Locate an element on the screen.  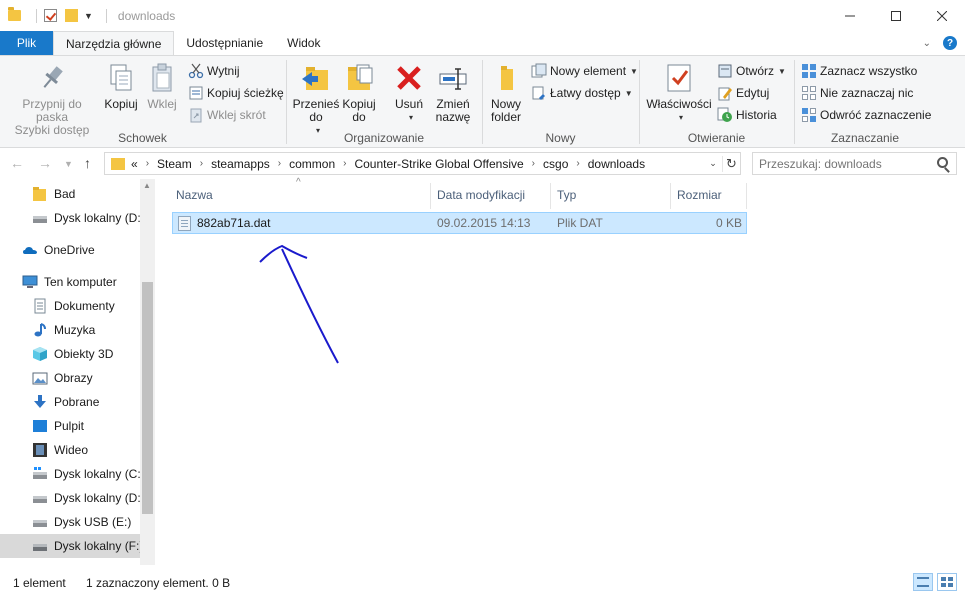
tab-view: Widok is located at coordinates (303, 43).